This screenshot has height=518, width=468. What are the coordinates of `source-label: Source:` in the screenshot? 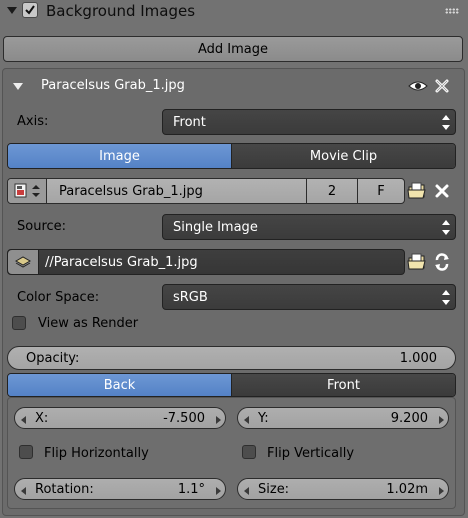 It's located at (42, 226).